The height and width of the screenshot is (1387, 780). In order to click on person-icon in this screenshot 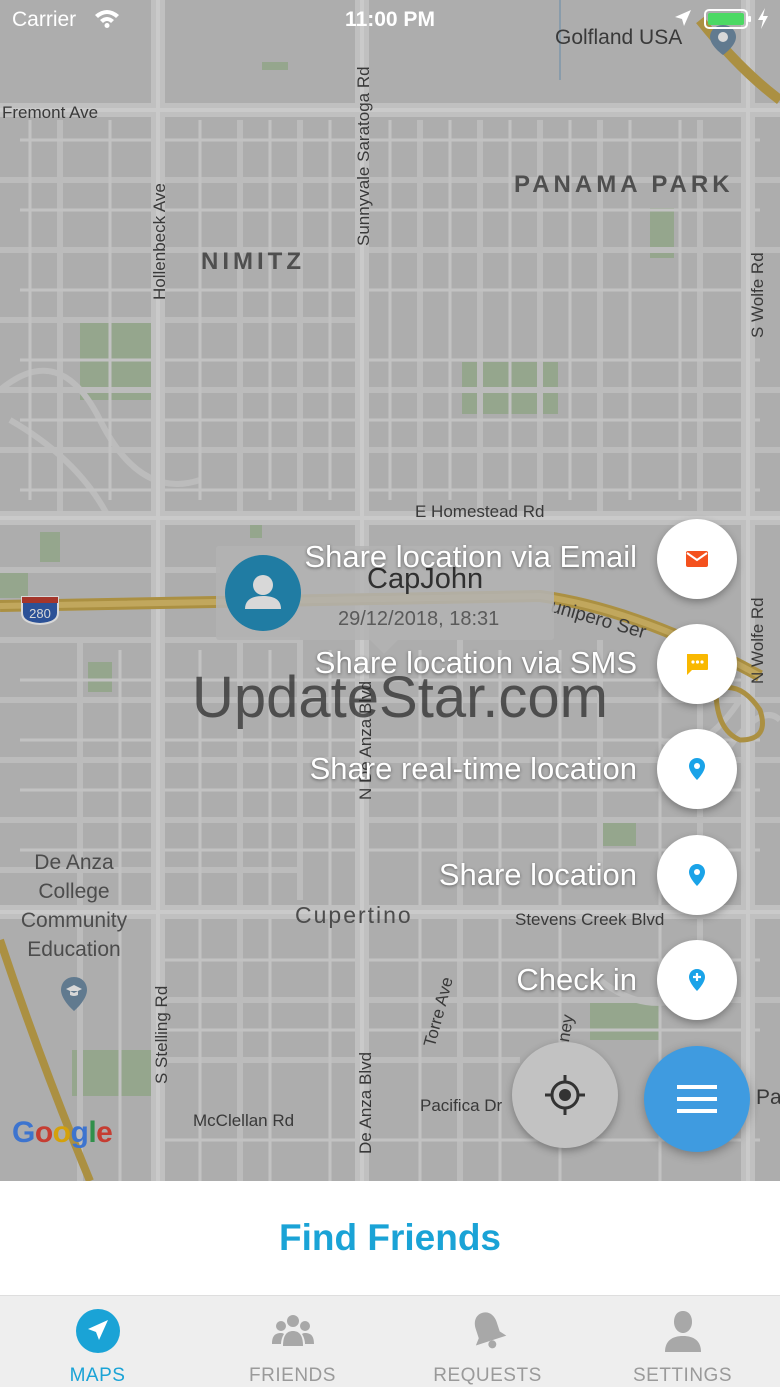, I will do `click(682, 1331)`.